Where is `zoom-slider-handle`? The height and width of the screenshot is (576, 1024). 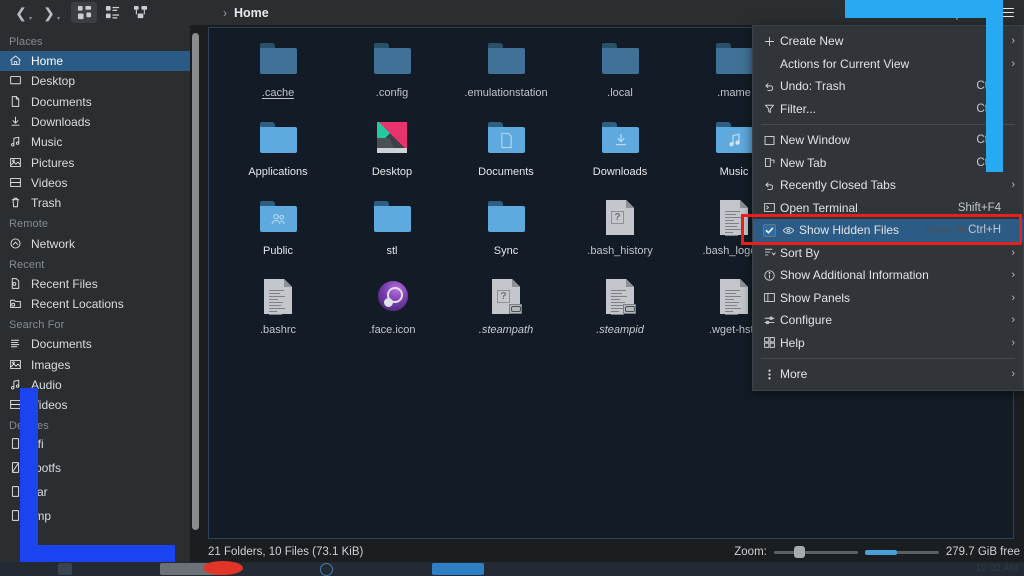 zoom-slider-handle is located at coordinates (799, 552).